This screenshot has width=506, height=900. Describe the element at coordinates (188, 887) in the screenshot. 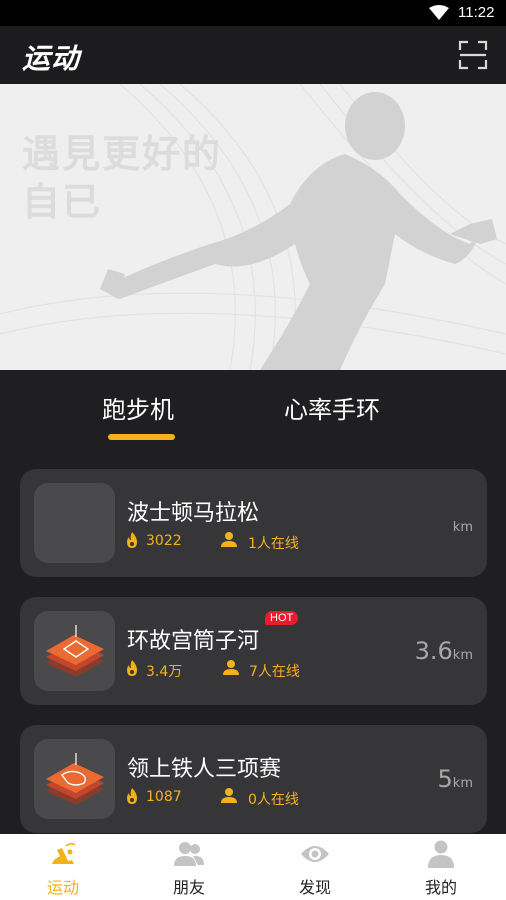

I see `nav-label: 朋友` at that location.